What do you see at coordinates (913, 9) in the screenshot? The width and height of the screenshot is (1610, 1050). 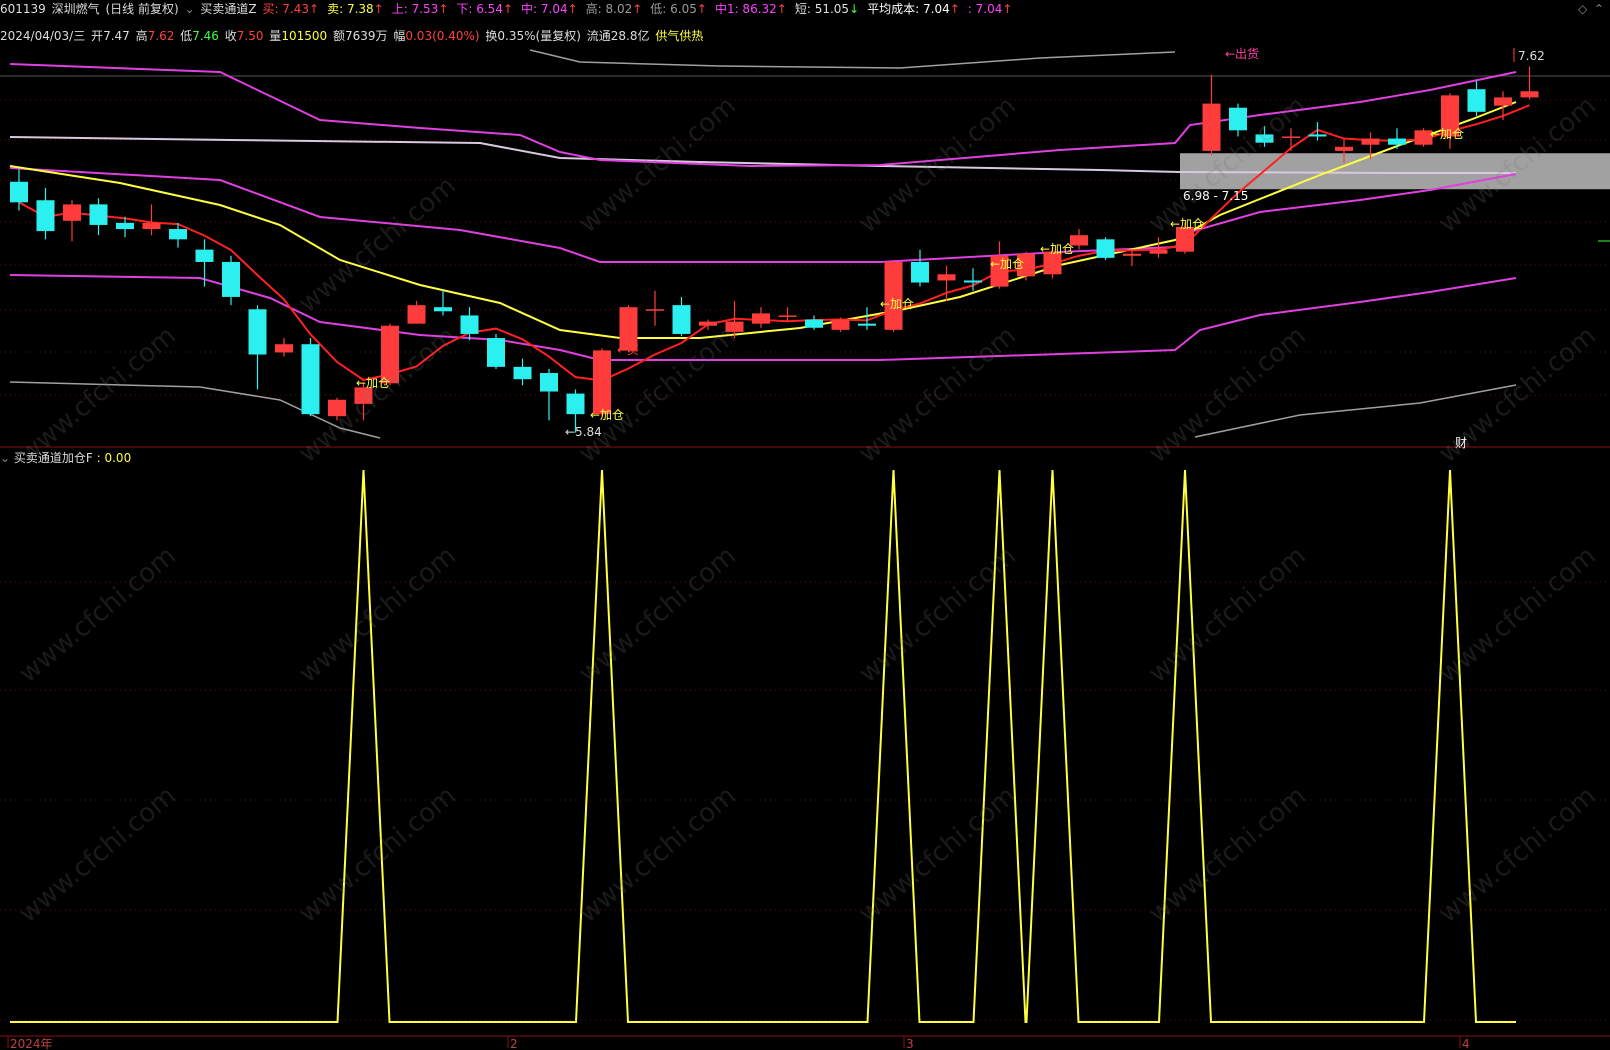 I see `indicator-item-9: 平均成本: 7.04↑` at bounding box center [913, 9].